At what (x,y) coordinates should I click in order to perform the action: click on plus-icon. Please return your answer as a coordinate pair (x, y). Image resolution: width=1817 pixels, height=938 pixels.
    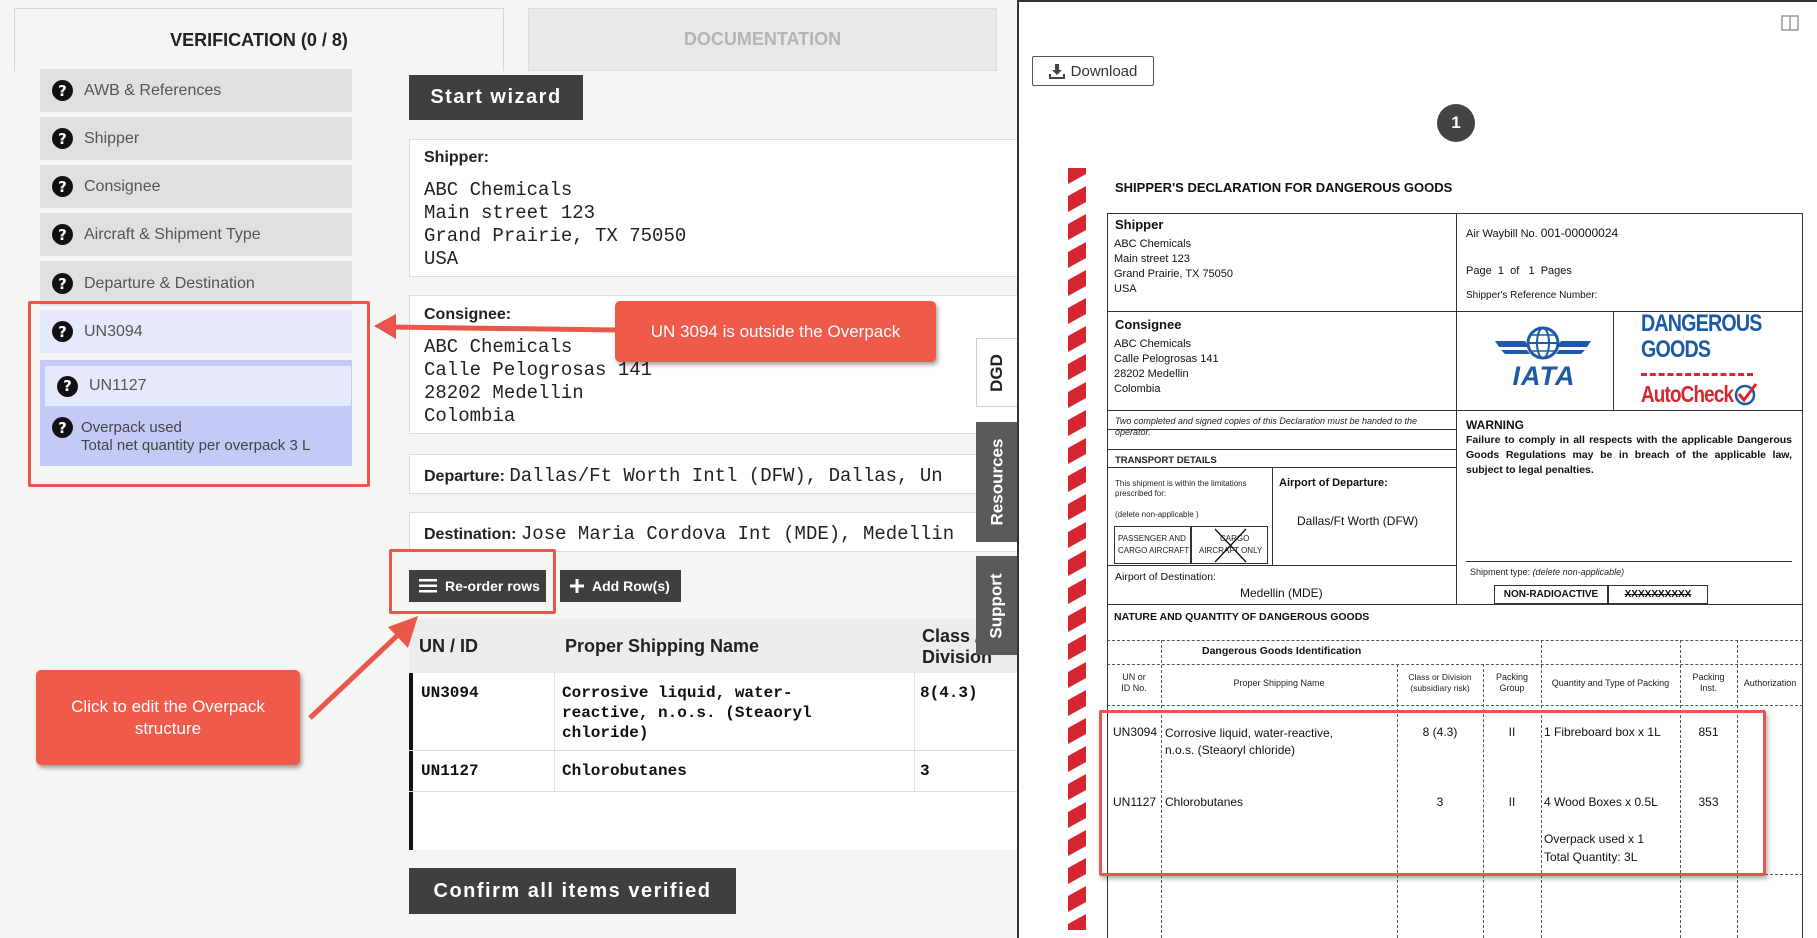
    Looking at the image, I should click on (577, 586).